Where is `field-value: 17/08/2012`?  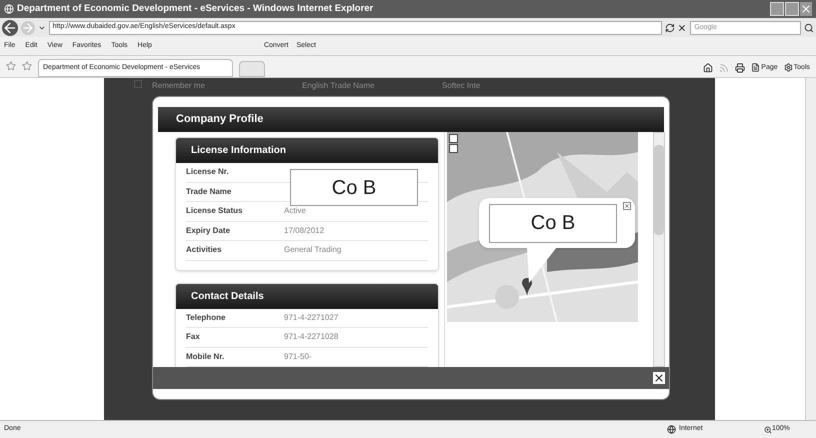 field-value: 17/08/2012 is located at coordinates (304, 230).